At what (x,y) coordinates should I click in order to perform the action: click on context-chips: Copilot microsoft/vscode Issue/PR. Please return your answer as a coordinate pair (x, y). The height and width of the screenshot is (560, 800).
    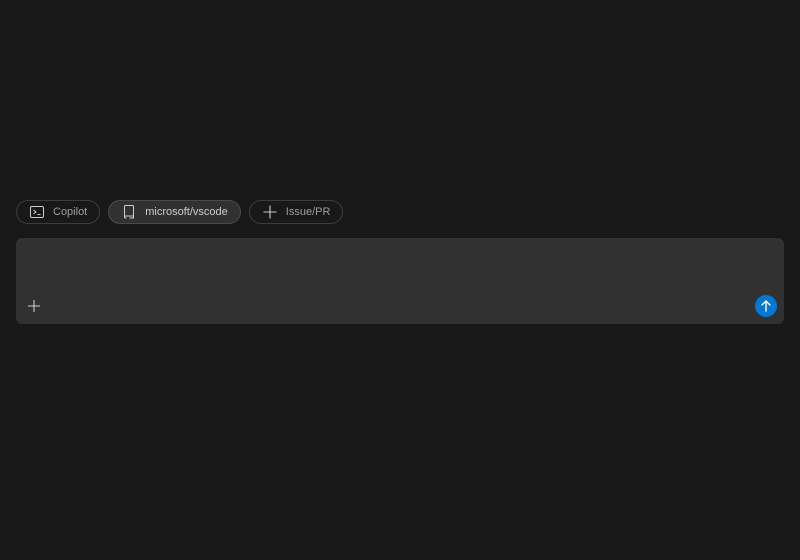
    Looking at the image, I should click on (180, 212).